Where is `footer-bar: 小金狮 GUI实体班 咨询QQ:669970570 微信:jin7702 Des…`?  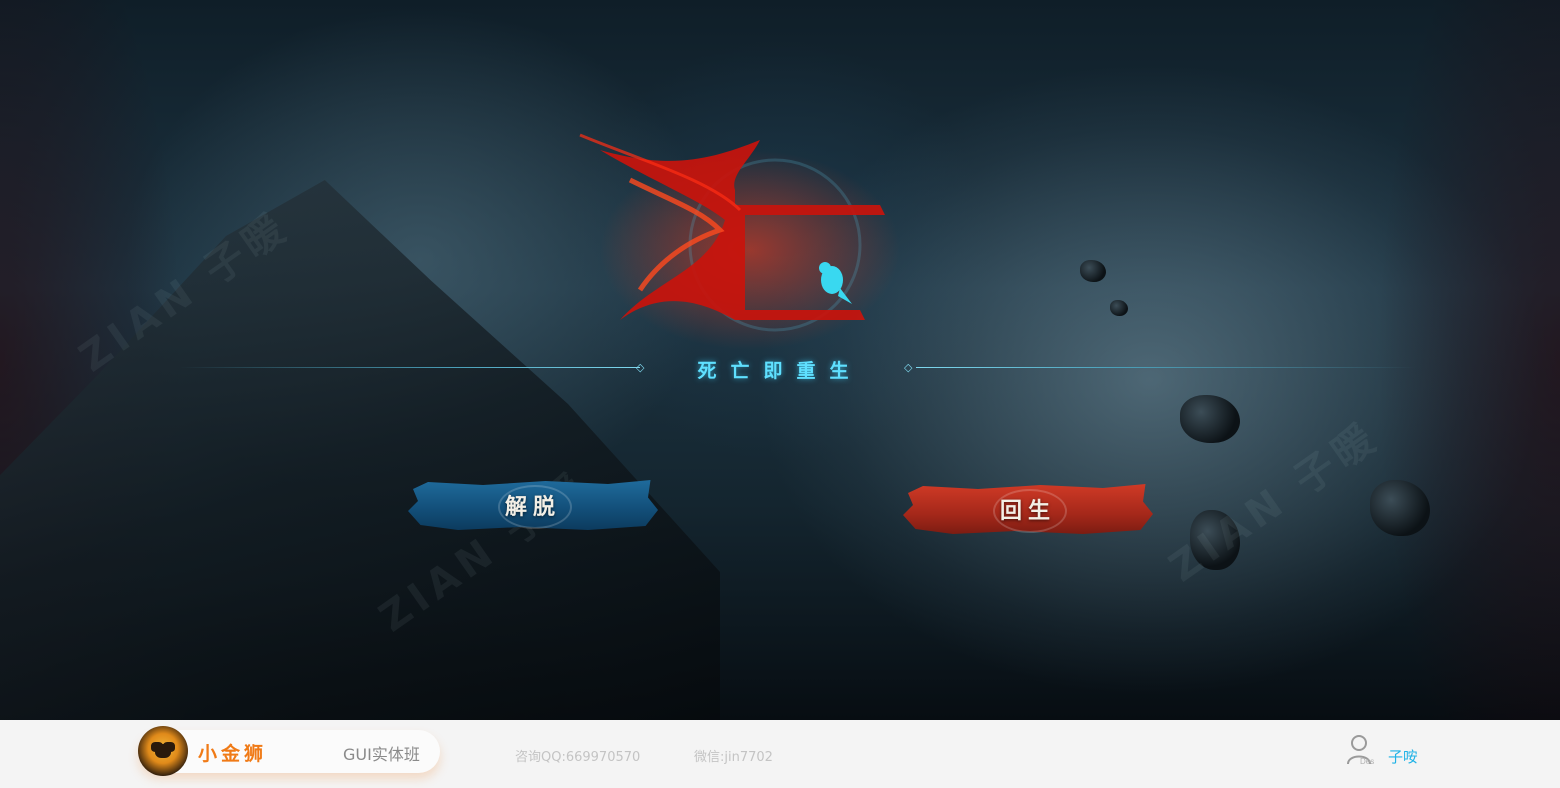
footer-bar: 小金狮 GUI实体班 咨询QQ:669970570 微信:jin7702 Des… is located at coordinates (780, 754).